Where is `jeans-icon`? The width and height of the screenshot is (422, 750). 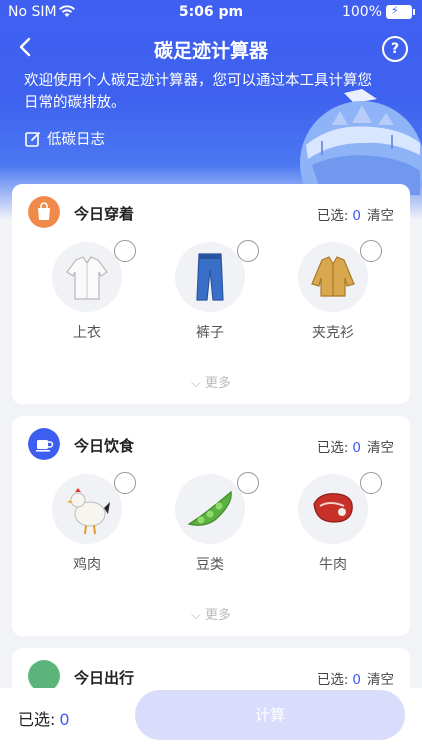
jeans-icon is located at coordinates (210, 277).